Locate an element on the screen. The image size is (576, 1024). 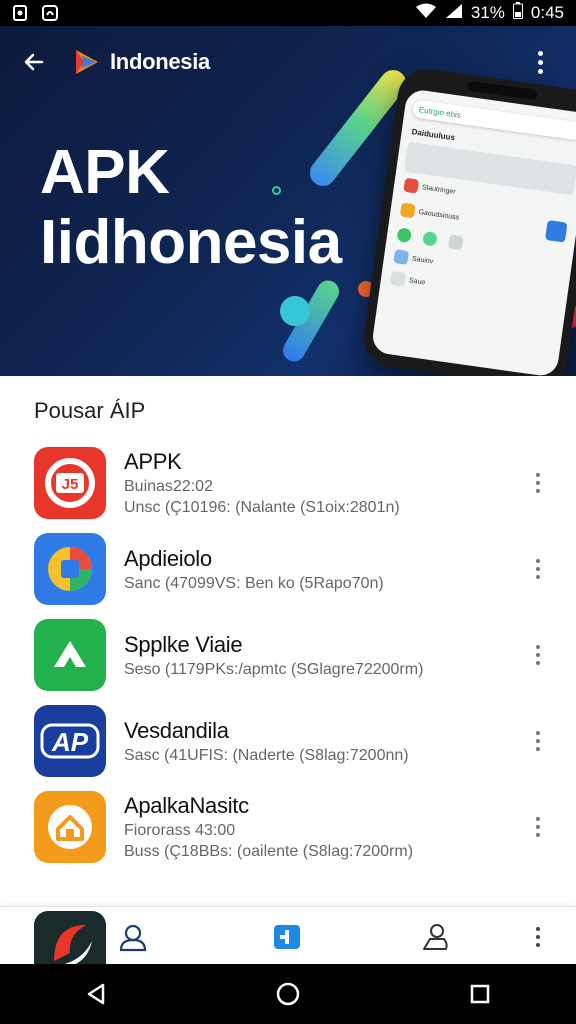
app-meta: Buss (Ç18BBs: (oailente (S8lag:7200rm) is located at coordinates (269, 851).